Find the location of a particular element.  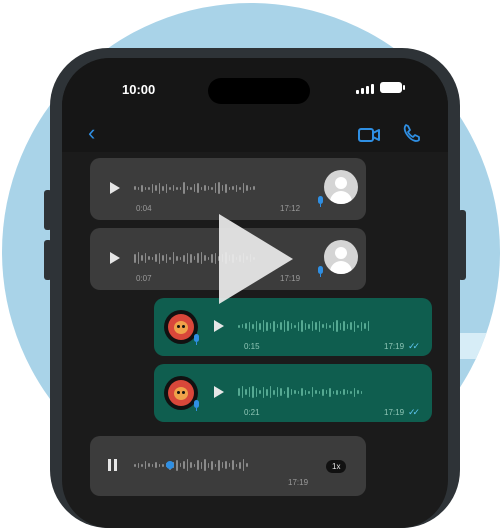

dynamic-island is located at coordinates (259, 91).